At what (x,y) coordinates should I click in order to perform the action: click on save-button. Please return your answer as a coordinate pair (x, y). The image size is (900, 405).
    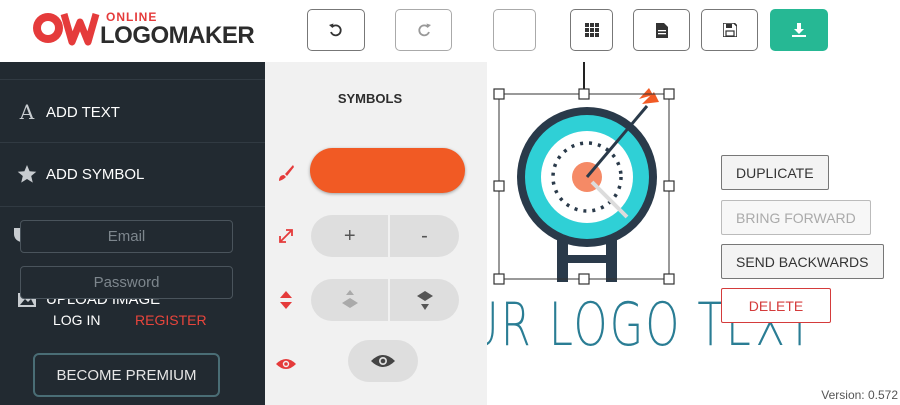
    Looking at the image, I should click on (729, 30).